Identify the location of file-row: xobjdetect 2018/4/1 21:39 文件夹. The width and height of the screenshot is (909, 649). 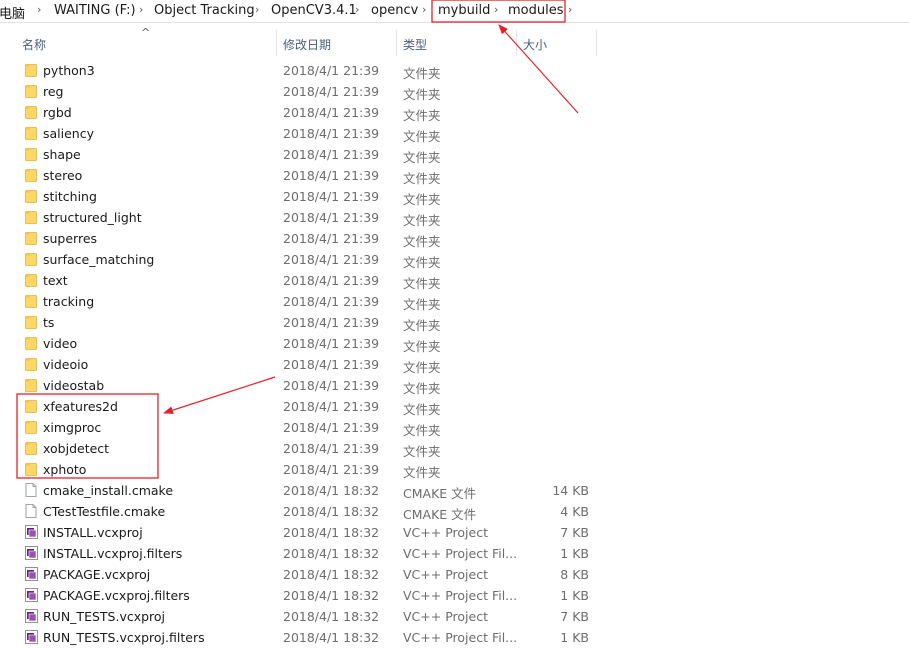
(454, 448).